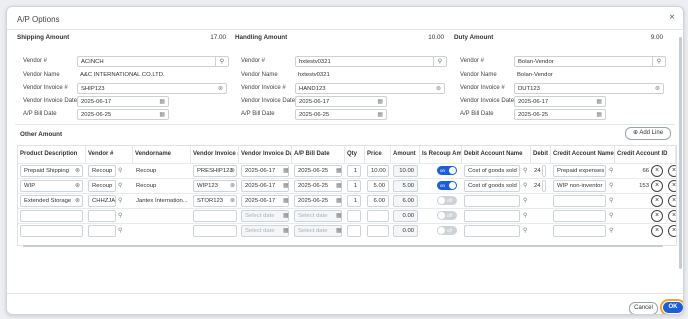 This screenshot has width=688, height=319. I want to click on price-input, so click(378, 216).